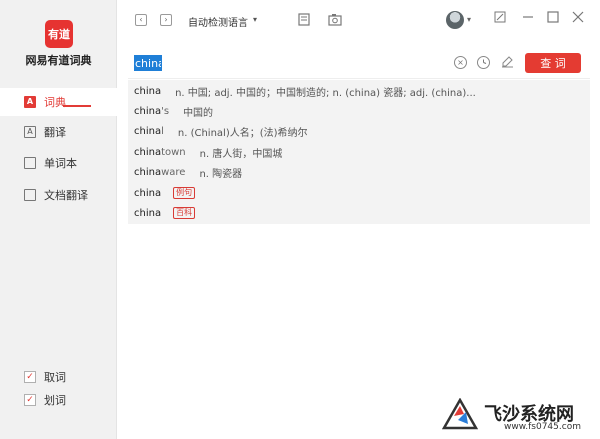 This screenshot has height=439, width=600. I want to click on history-icon, so click(483, 62).